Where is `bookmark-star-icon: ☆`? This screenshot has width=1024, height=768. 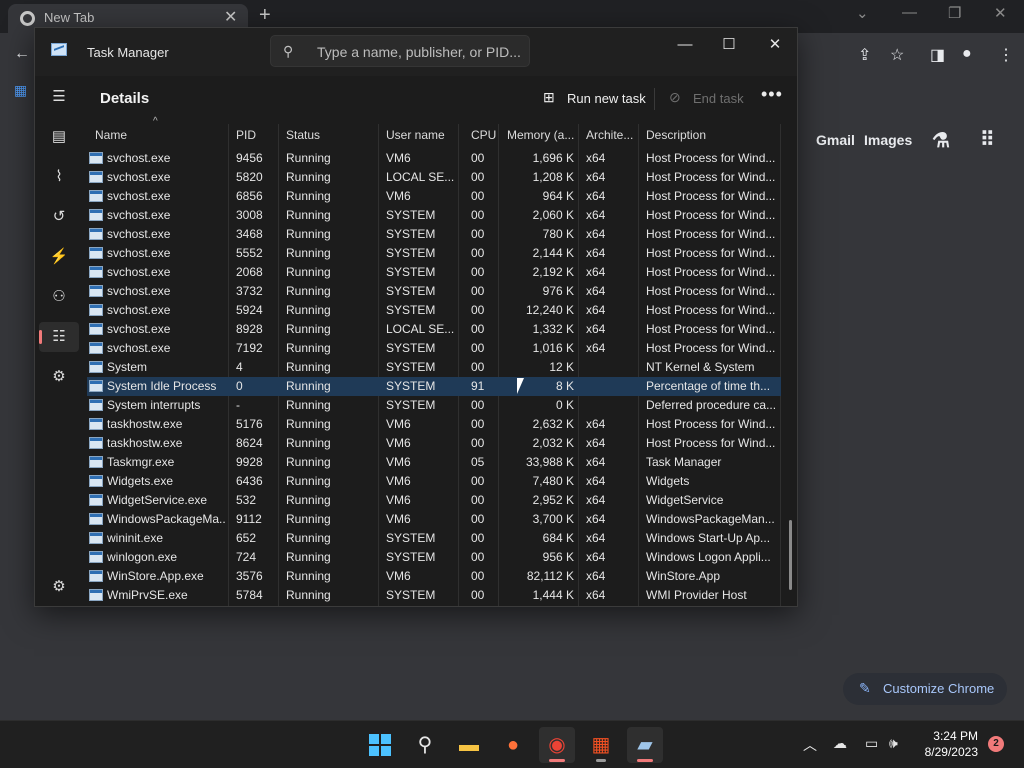 bookmark-star-icon: ☆ is located at coordinates (897, 55).